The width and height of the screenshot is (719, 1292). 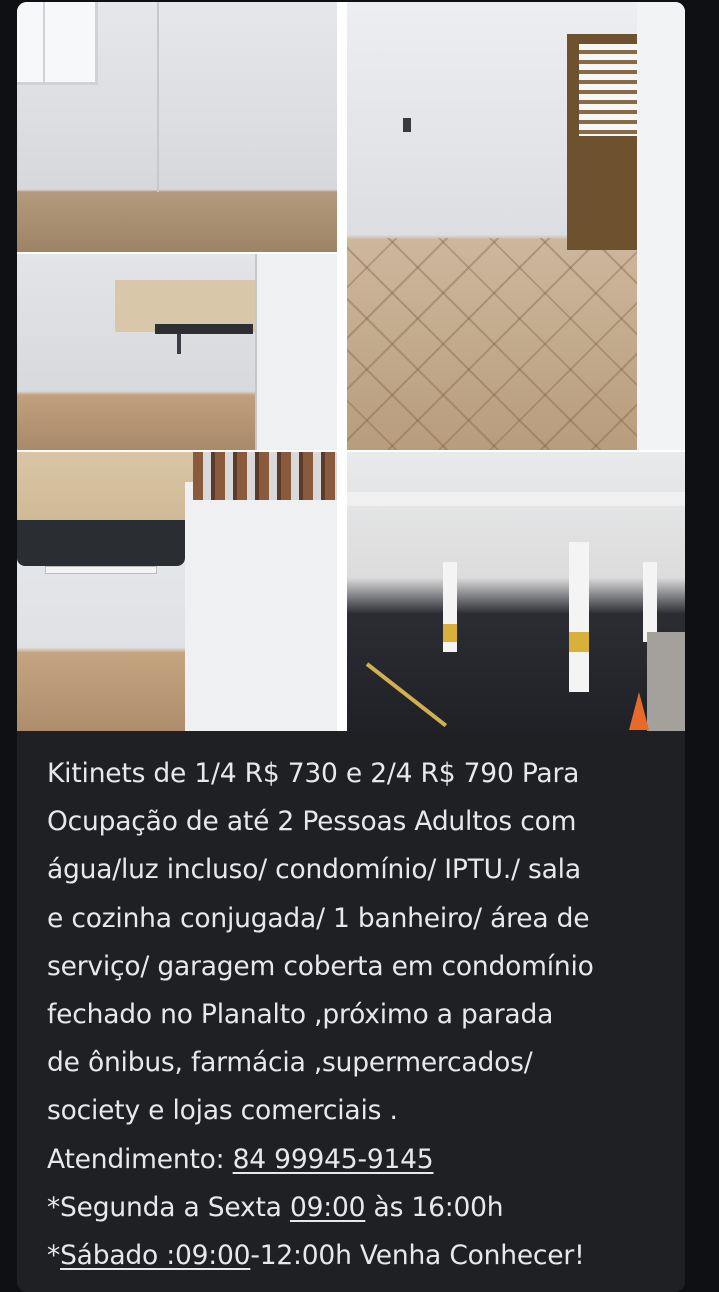 What do you see at coordinates (57, 43) in the screenshot?
I see `window` at bounding box center [57, 43].